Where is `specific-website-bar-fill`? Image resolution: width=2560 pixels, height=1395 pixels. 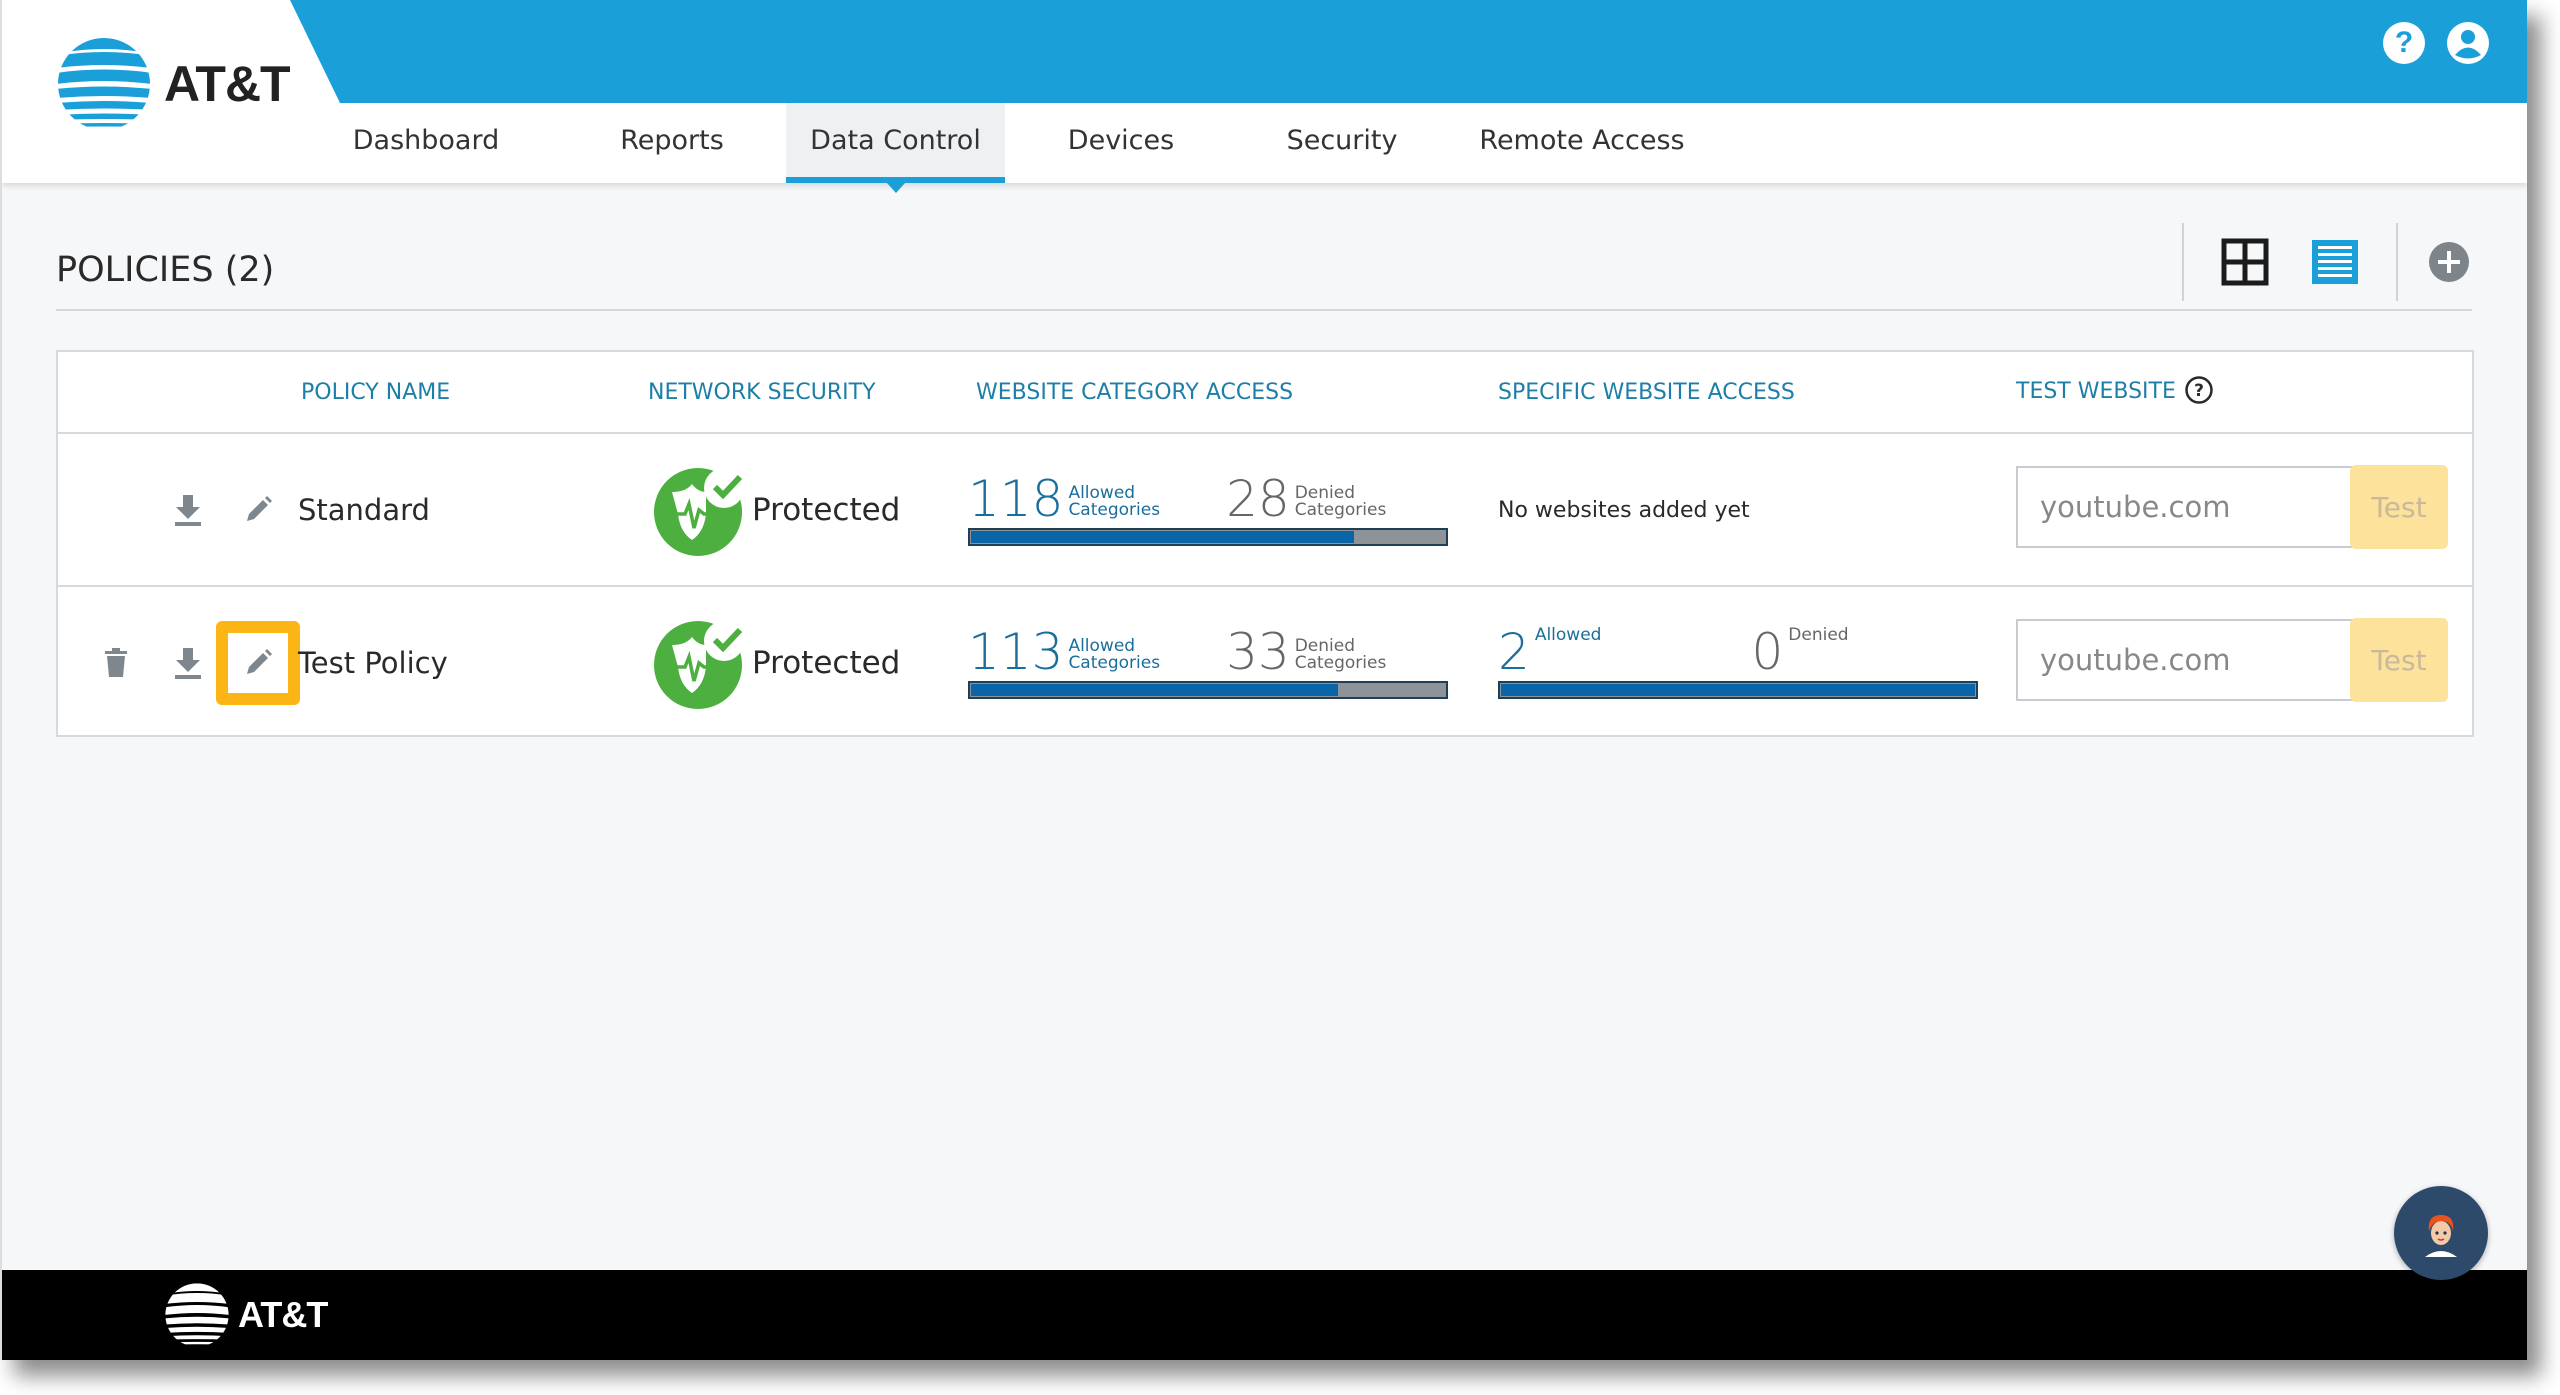 specific-website-bar-fill is located at coordinates (1738, 690).